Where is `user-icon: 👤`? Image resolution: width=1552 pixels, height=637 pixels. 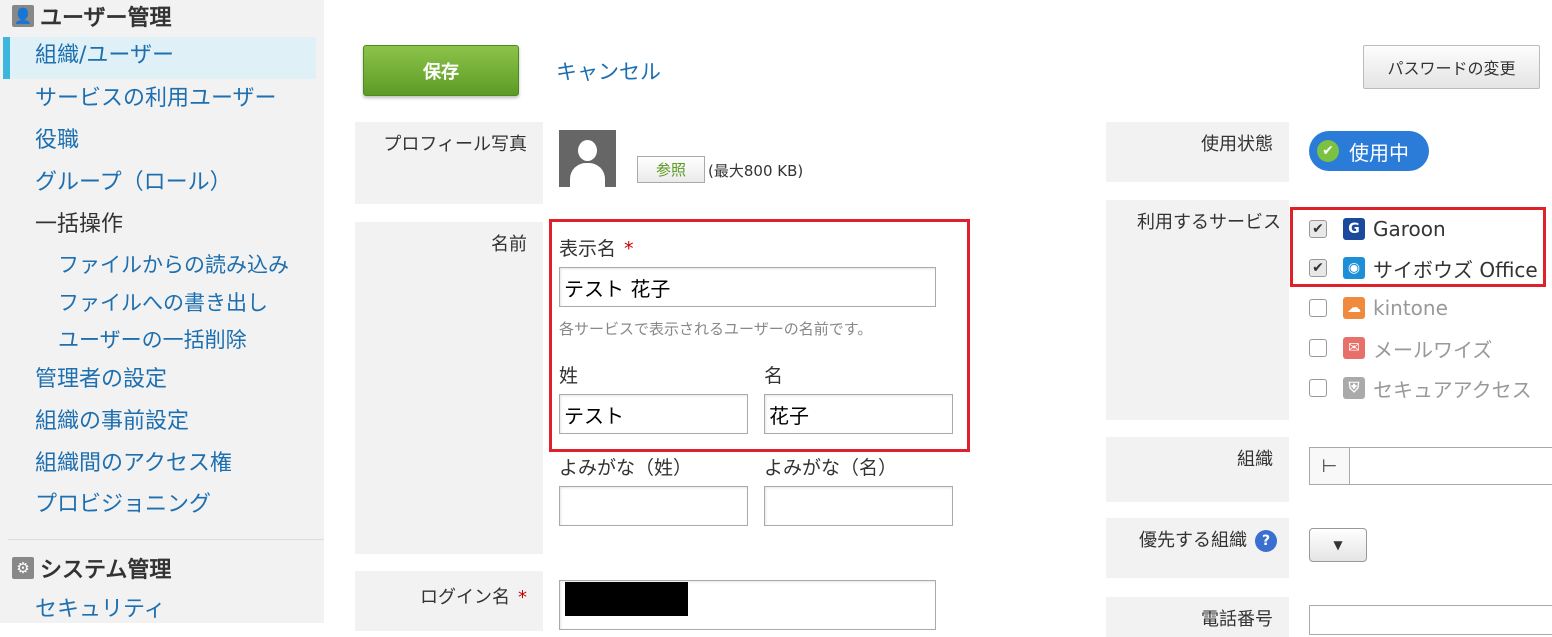
user-icon: 👤 is located at coordinates (23, 16).